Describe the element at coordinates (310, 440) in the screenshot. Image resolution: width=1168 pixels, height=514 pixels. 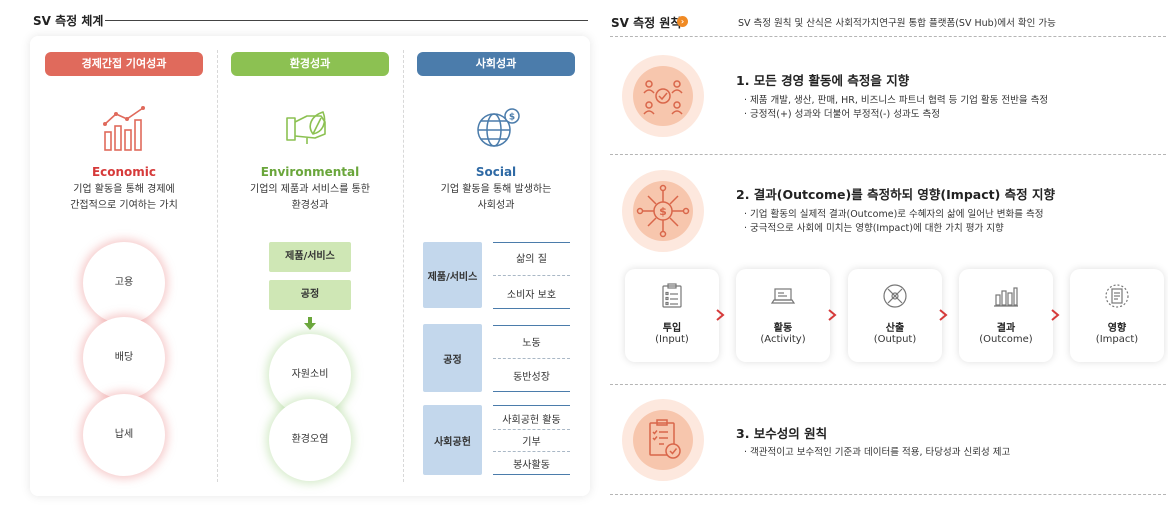
I see `environmental-circle-pollution: 환경오염` at that location.